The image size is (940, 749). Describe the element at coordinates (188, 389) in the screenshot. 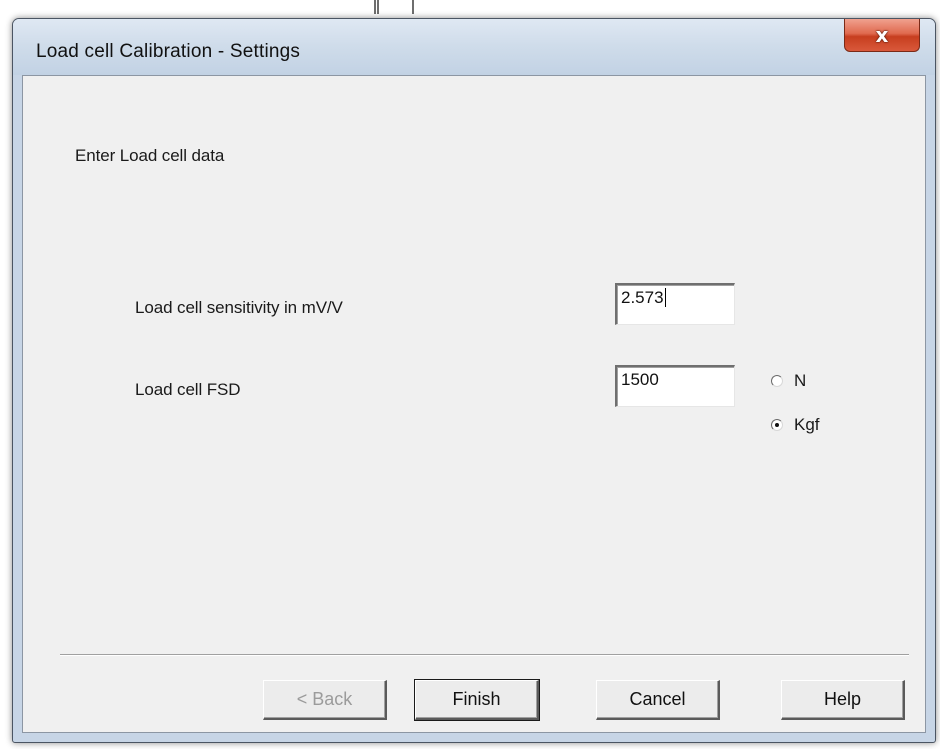

I see `fsd-label: Load cell FSD` at that location.